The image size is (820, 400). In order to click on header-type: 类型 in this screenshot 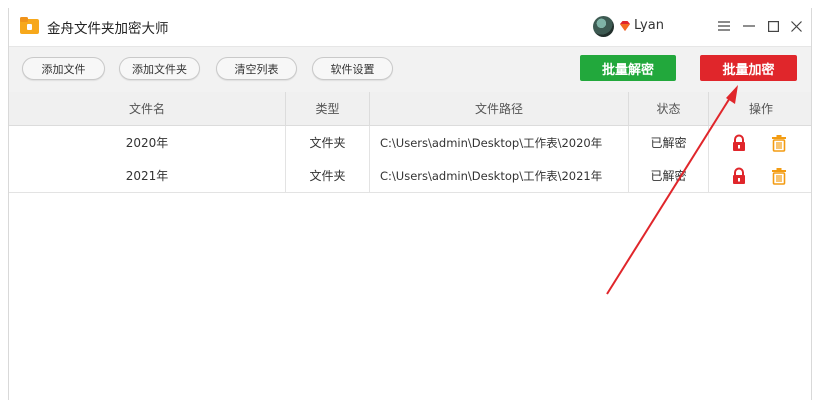, I will do `click(328, 108)`.